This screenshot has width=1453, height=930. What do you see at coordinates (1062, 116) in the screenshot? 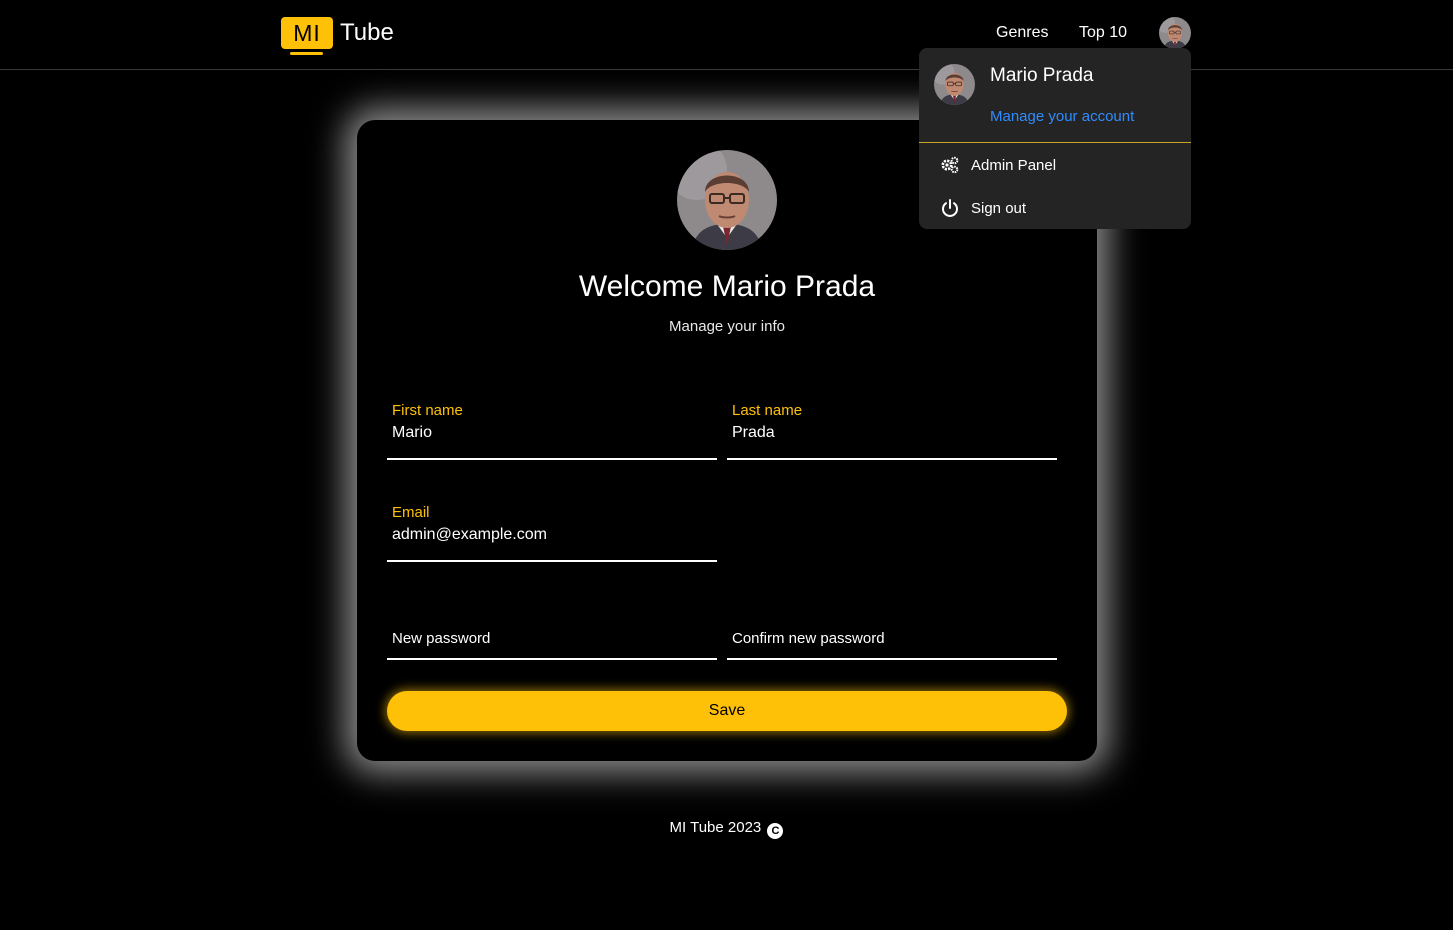
I see `manage-account-link: Manage your account` at bounding box center [1062, 116].